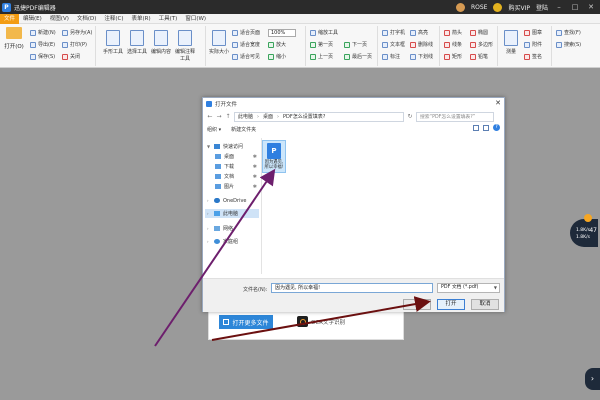 This screenshot has width=600, height=400. Describe the element at coordinates (137, 42) in the screenshot. I see `select-tool-button: 选择工具` at that location.